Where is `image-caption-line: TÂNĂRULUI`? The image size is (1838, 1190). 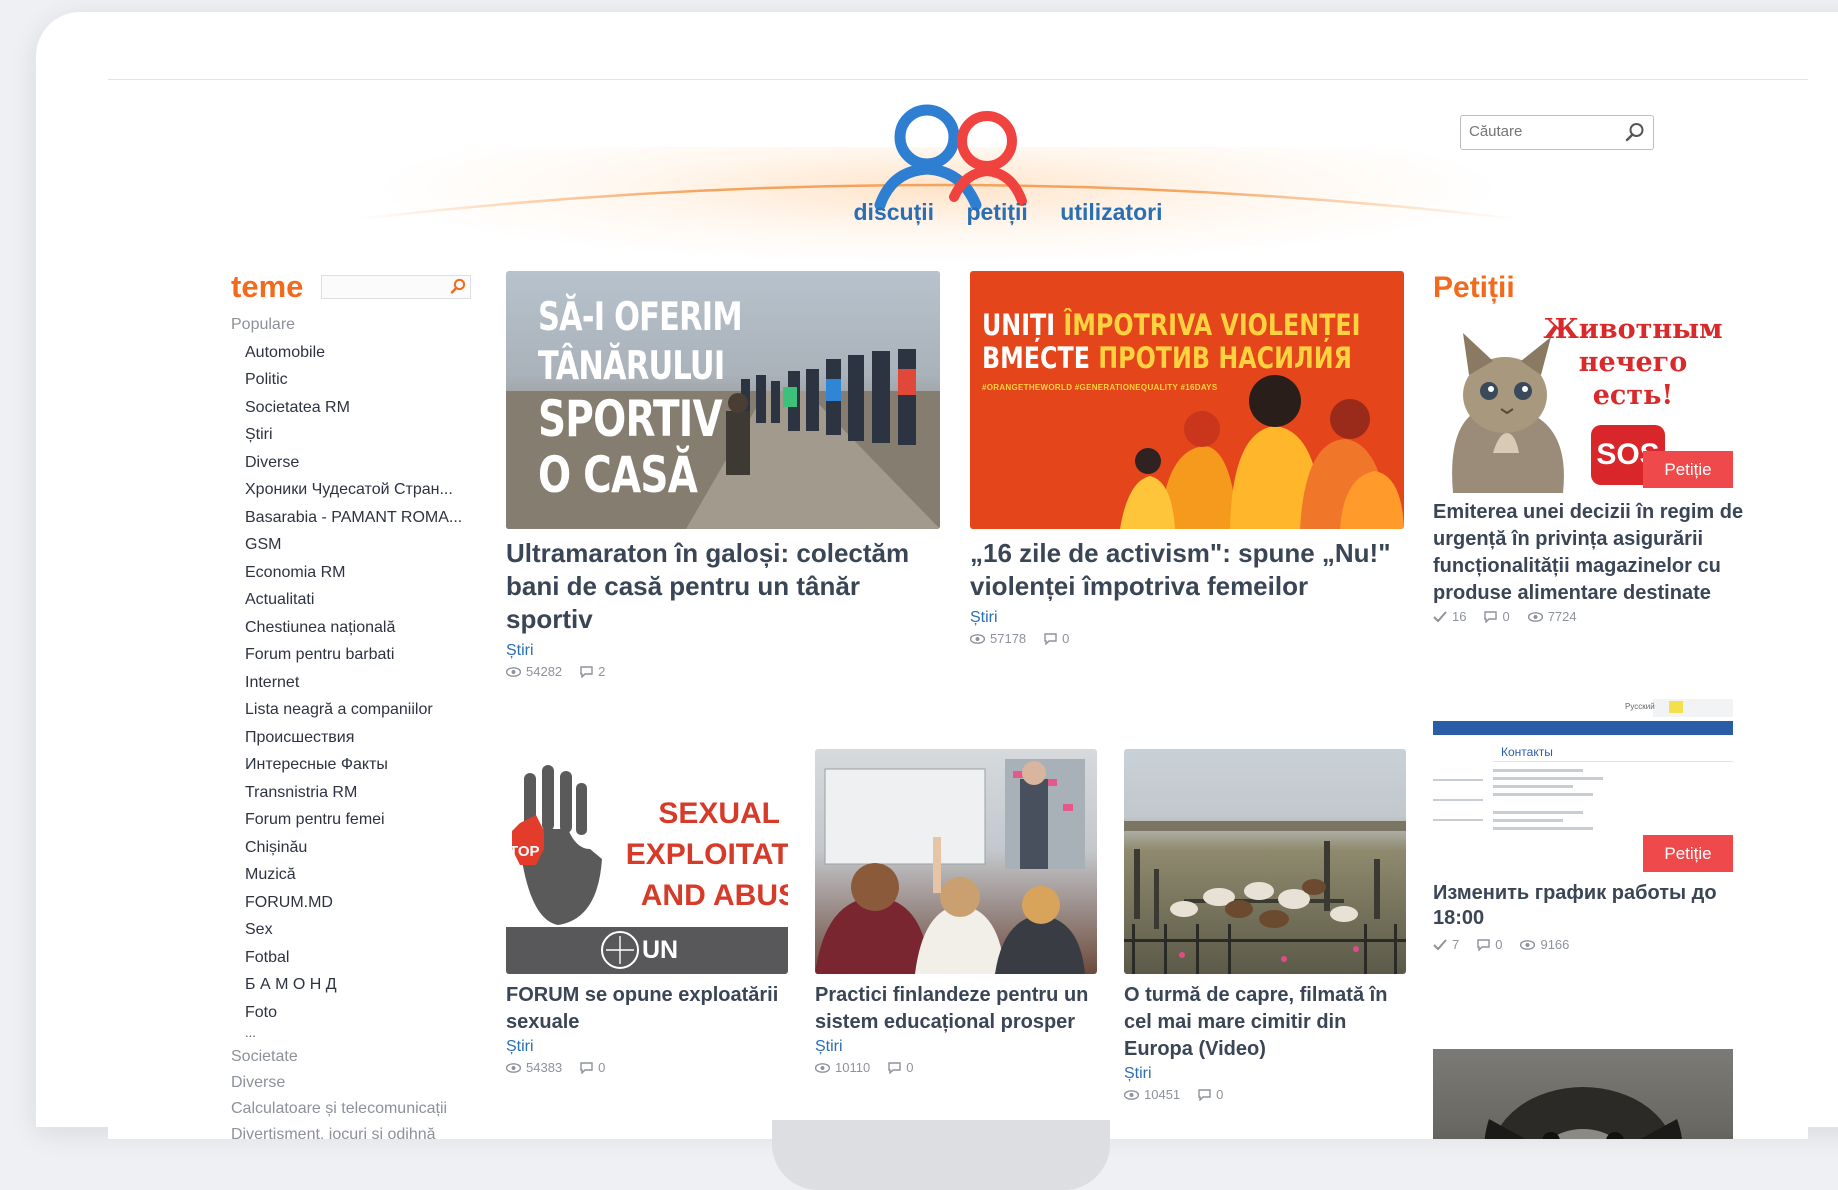
image-caption-line: TÂNĂRULUI is located at coordinates (631, 366).